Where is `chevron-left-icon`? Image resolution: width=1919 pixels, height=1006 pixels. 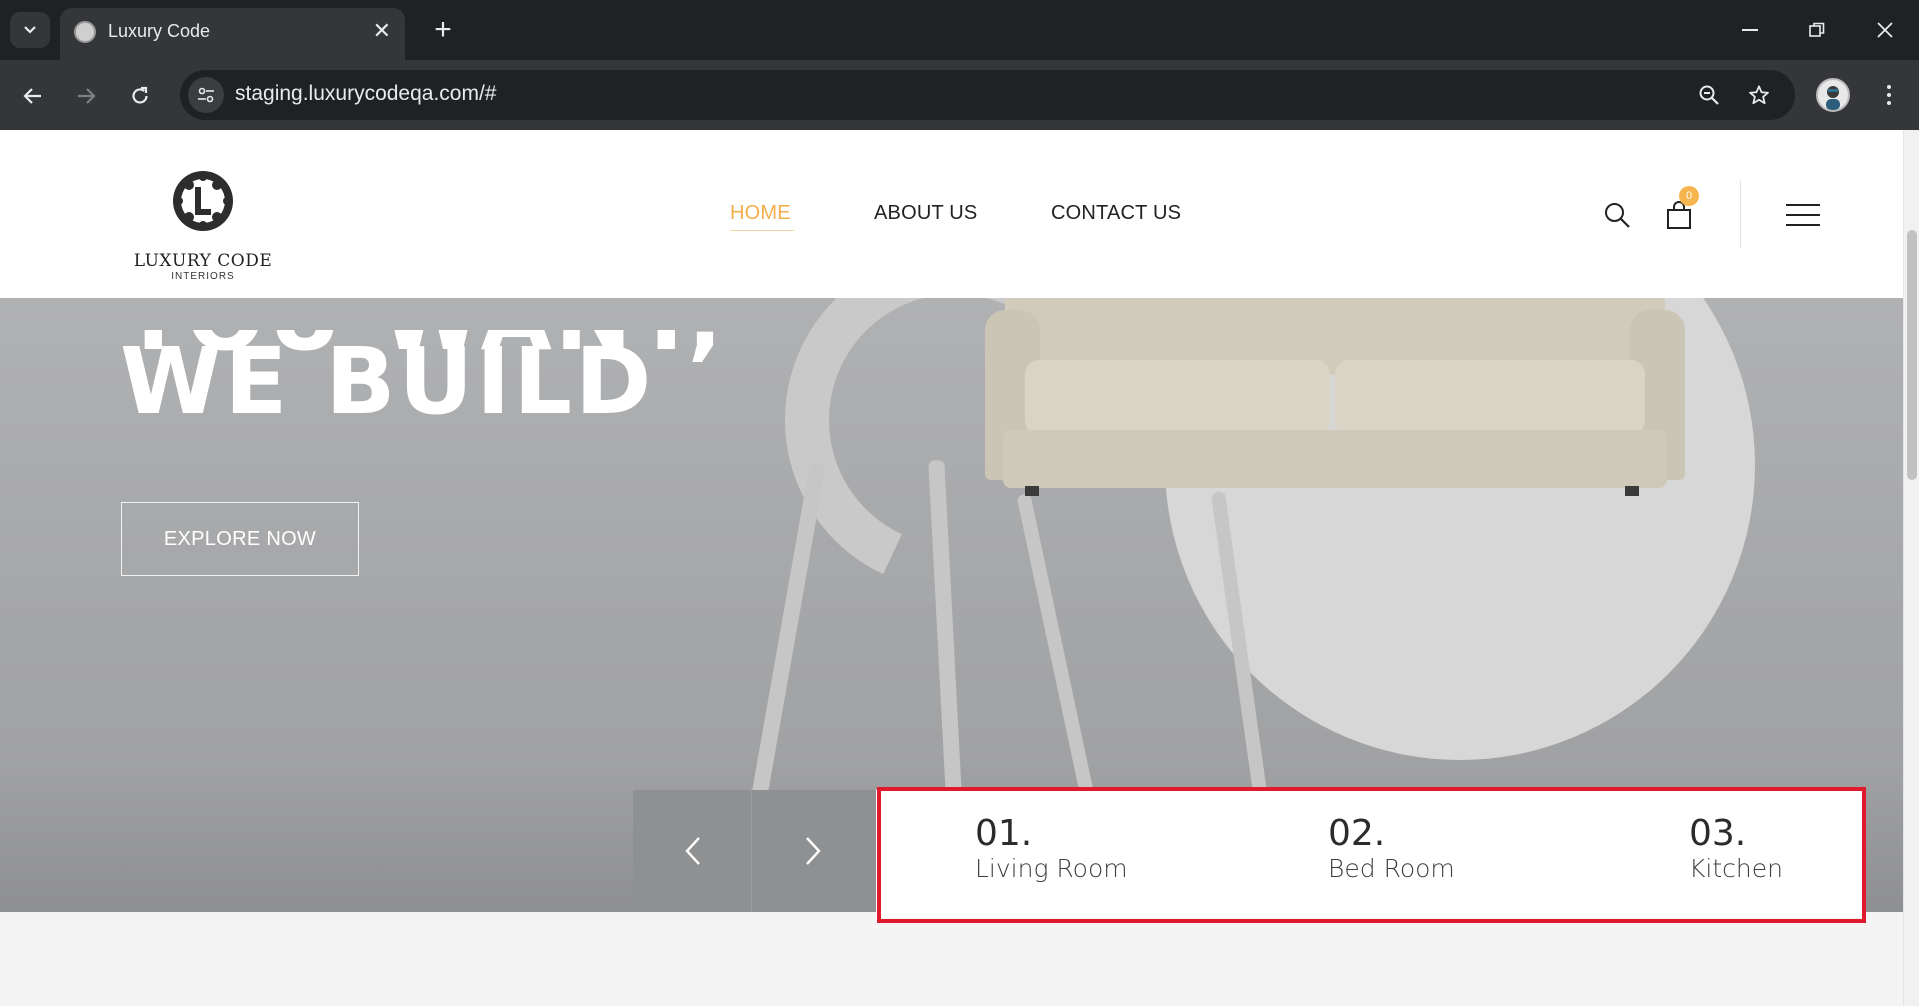 chevron-left-icon is located at coordinates (693, 851).